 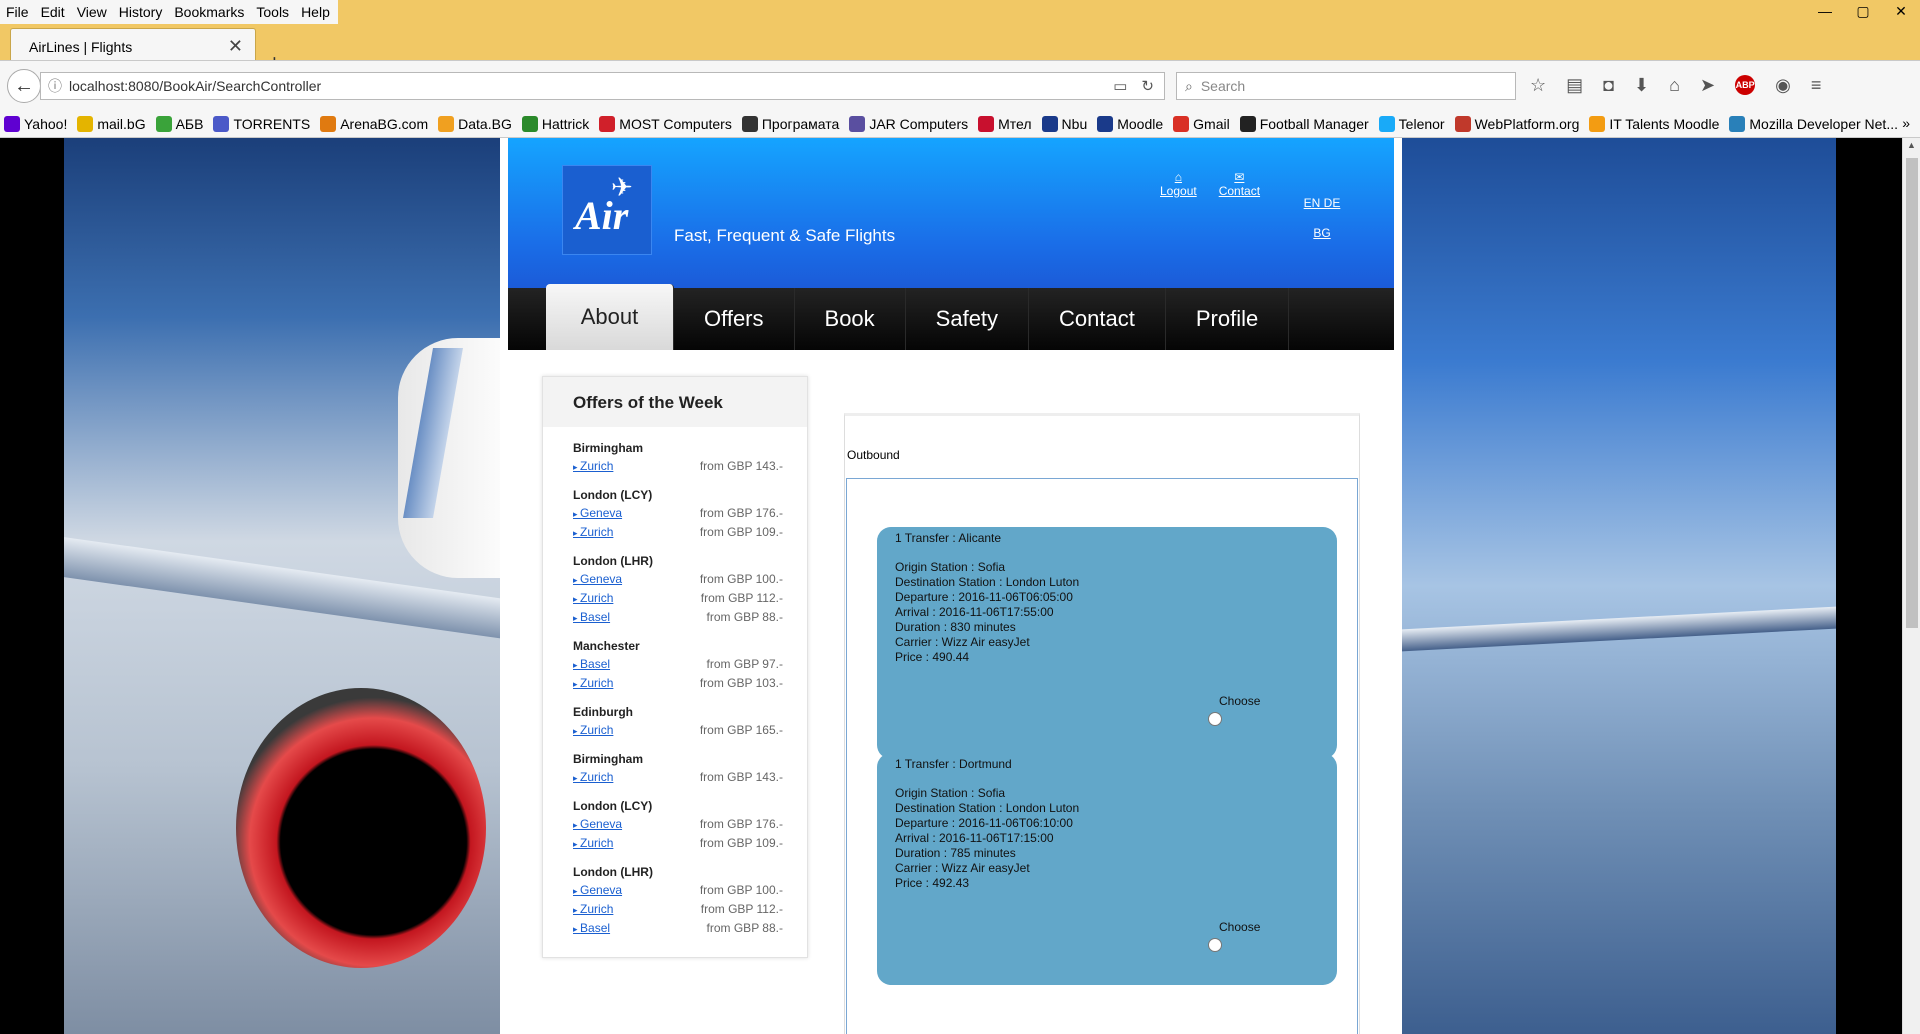 I want to click on download-icon: ⬇, so click(x=1641, y=85).